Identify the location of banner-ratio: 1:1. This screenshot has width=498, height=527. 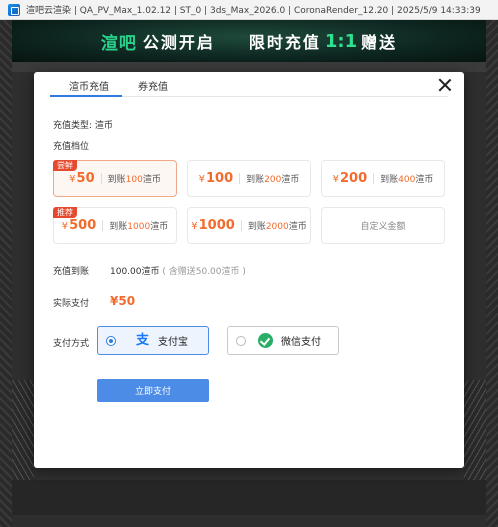
(341, 41).